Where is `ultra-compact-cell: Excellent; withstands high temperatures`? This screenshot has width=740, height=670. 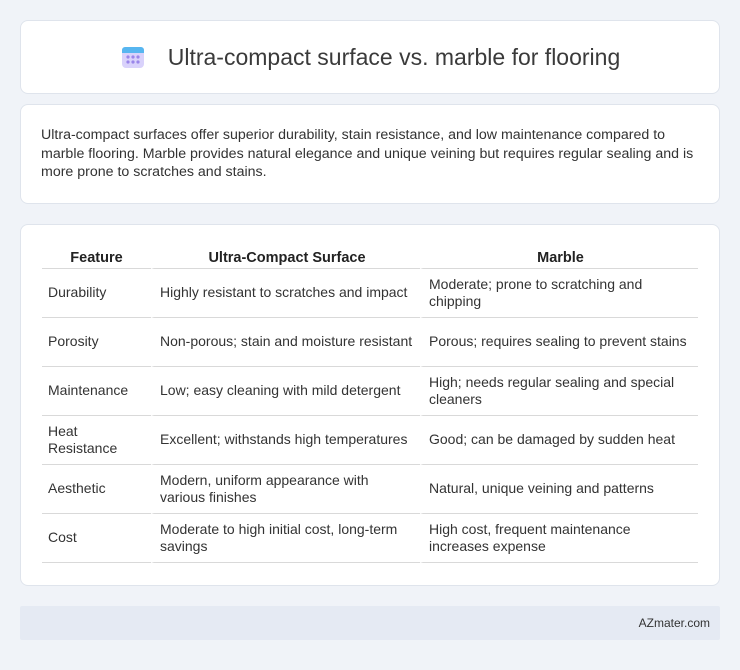 ultra-compact-cell: Excellent; withstands high temperatures is located at coordinates (285, 440).